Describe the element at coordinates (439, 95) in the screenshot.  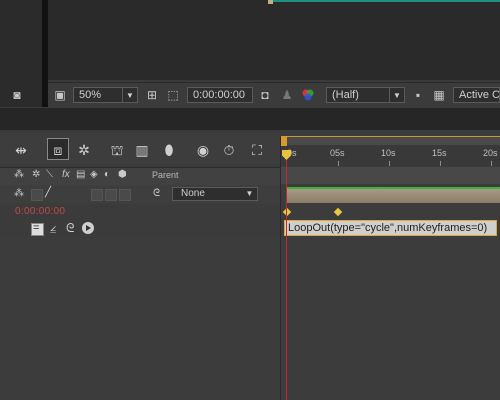
I see `transparency-grid-icon: ▦` at that location.